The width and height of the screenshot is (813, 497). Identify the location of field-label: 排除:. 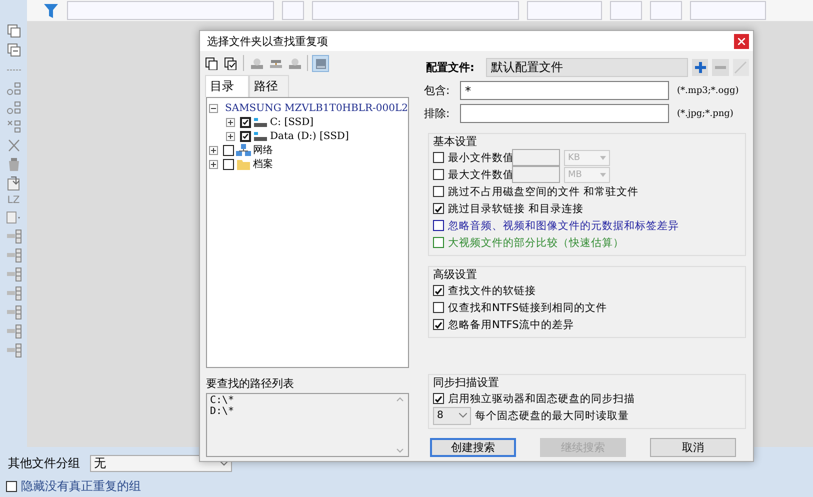
(437, 113).